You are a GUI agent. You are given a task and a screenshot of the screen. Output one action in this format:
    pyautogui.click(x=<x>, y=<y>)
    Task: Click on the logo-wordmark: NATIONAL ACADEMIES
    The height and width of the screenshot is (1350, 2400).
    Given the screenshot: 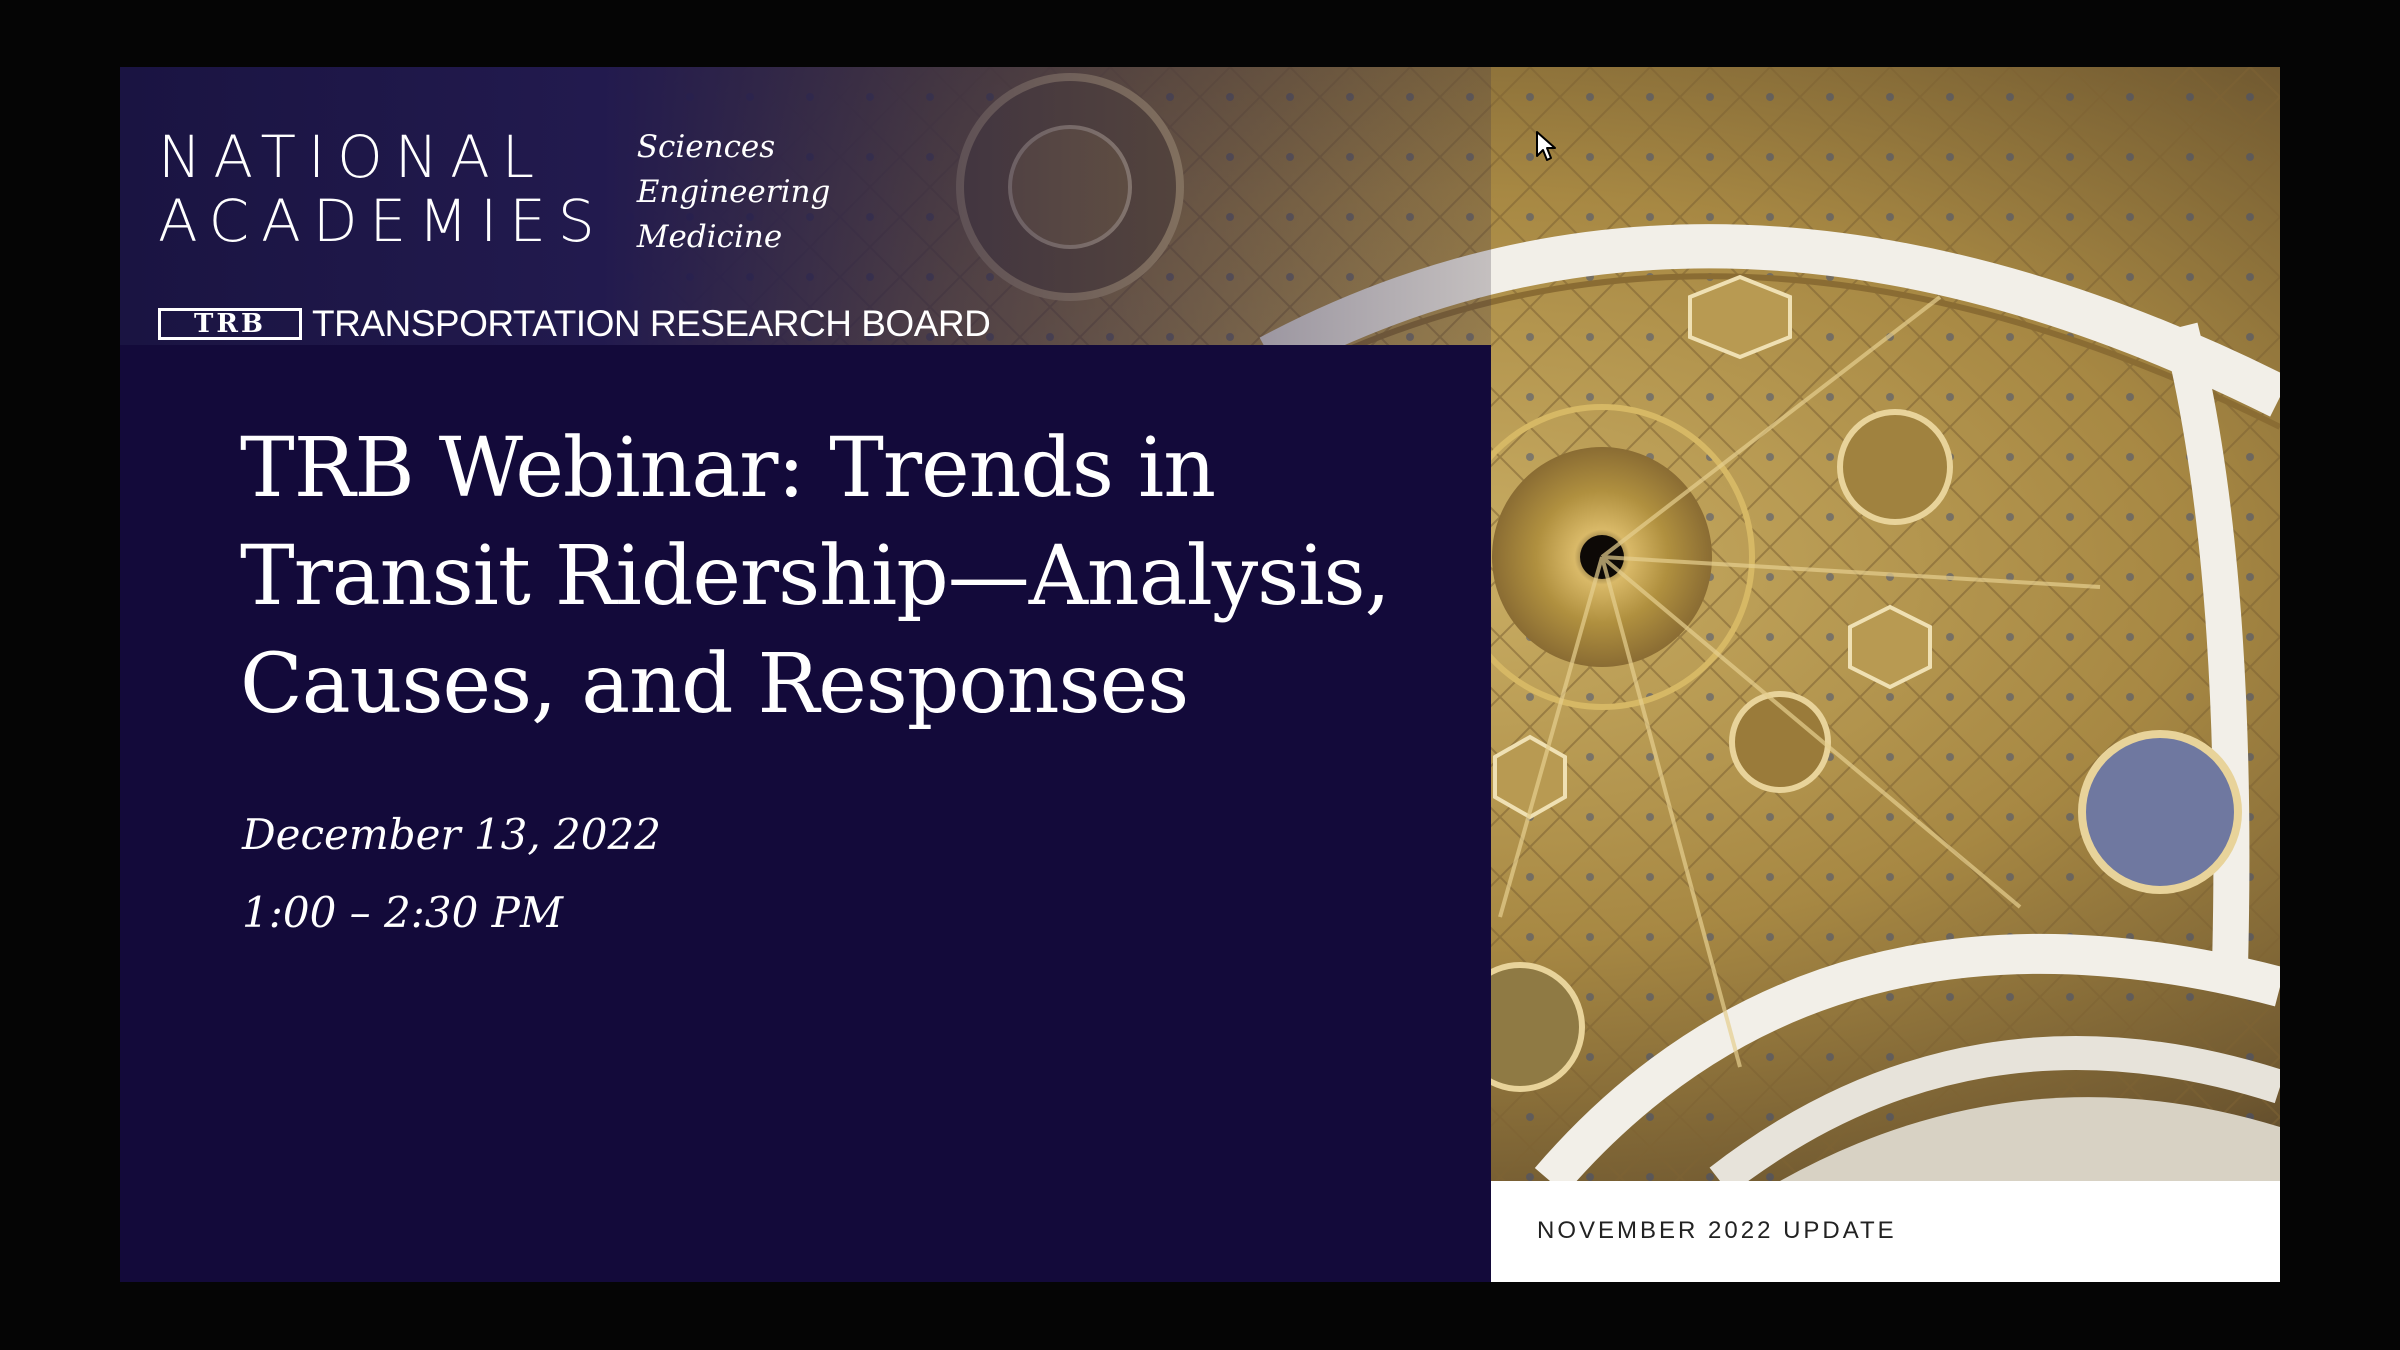 What is the action you would take?
    pyautogui.click(x=382, y=189)
    